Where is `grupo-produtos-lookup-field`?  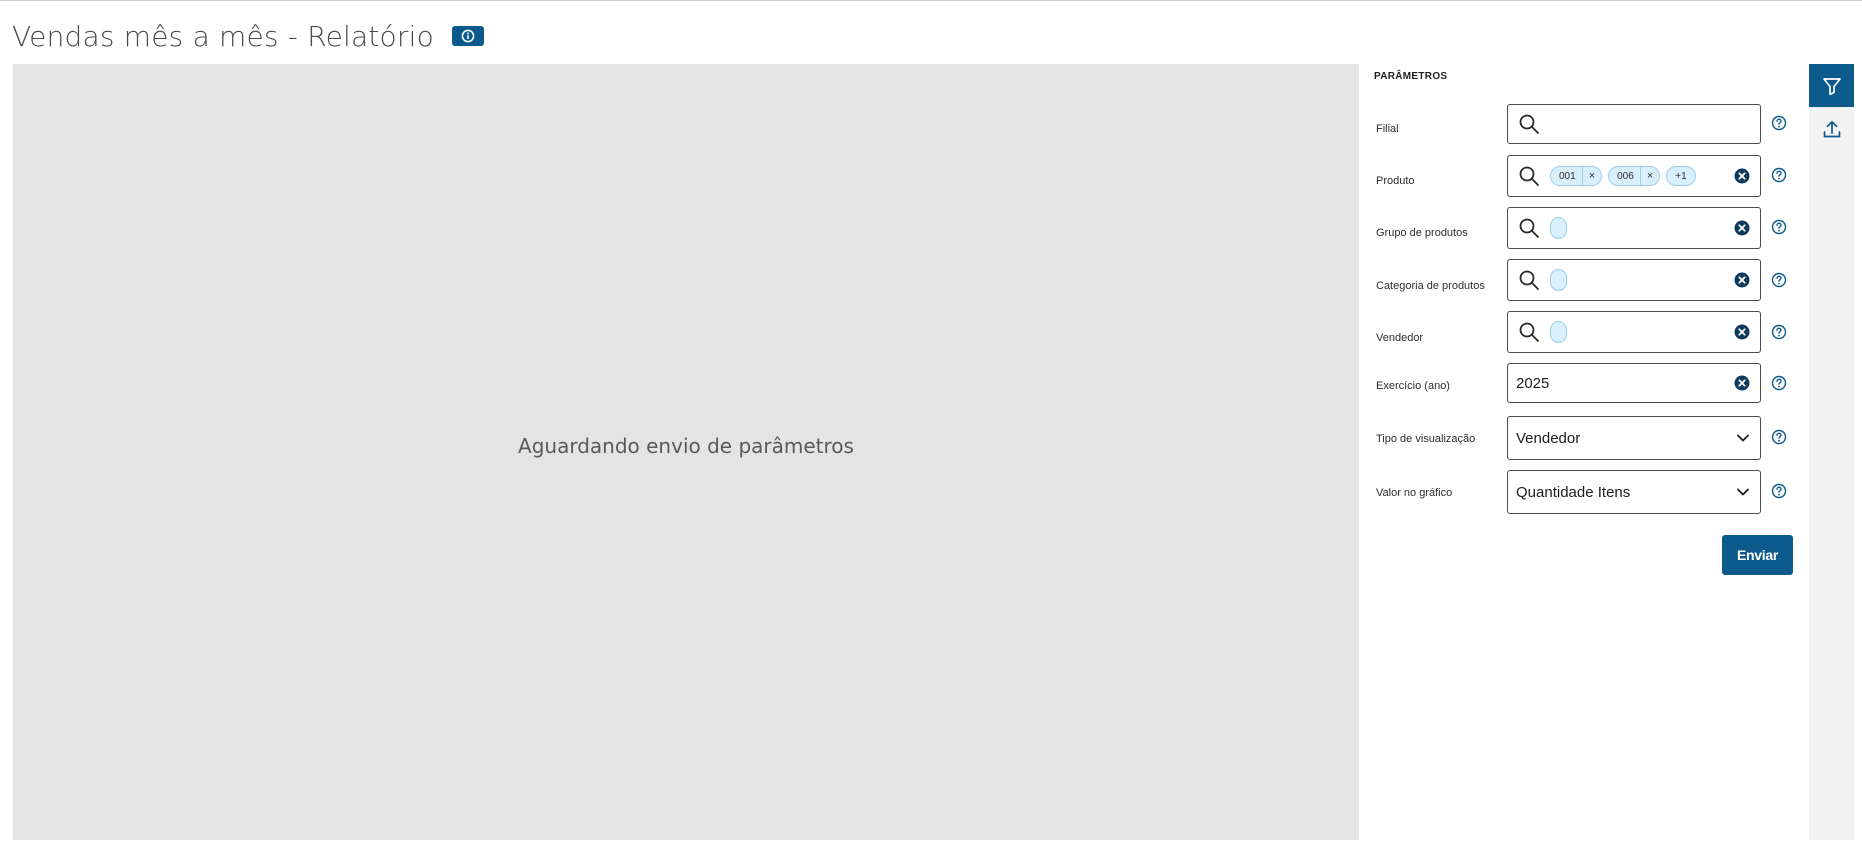 grupo-produtos-lookup-field is located at coordinates (1634, 228).